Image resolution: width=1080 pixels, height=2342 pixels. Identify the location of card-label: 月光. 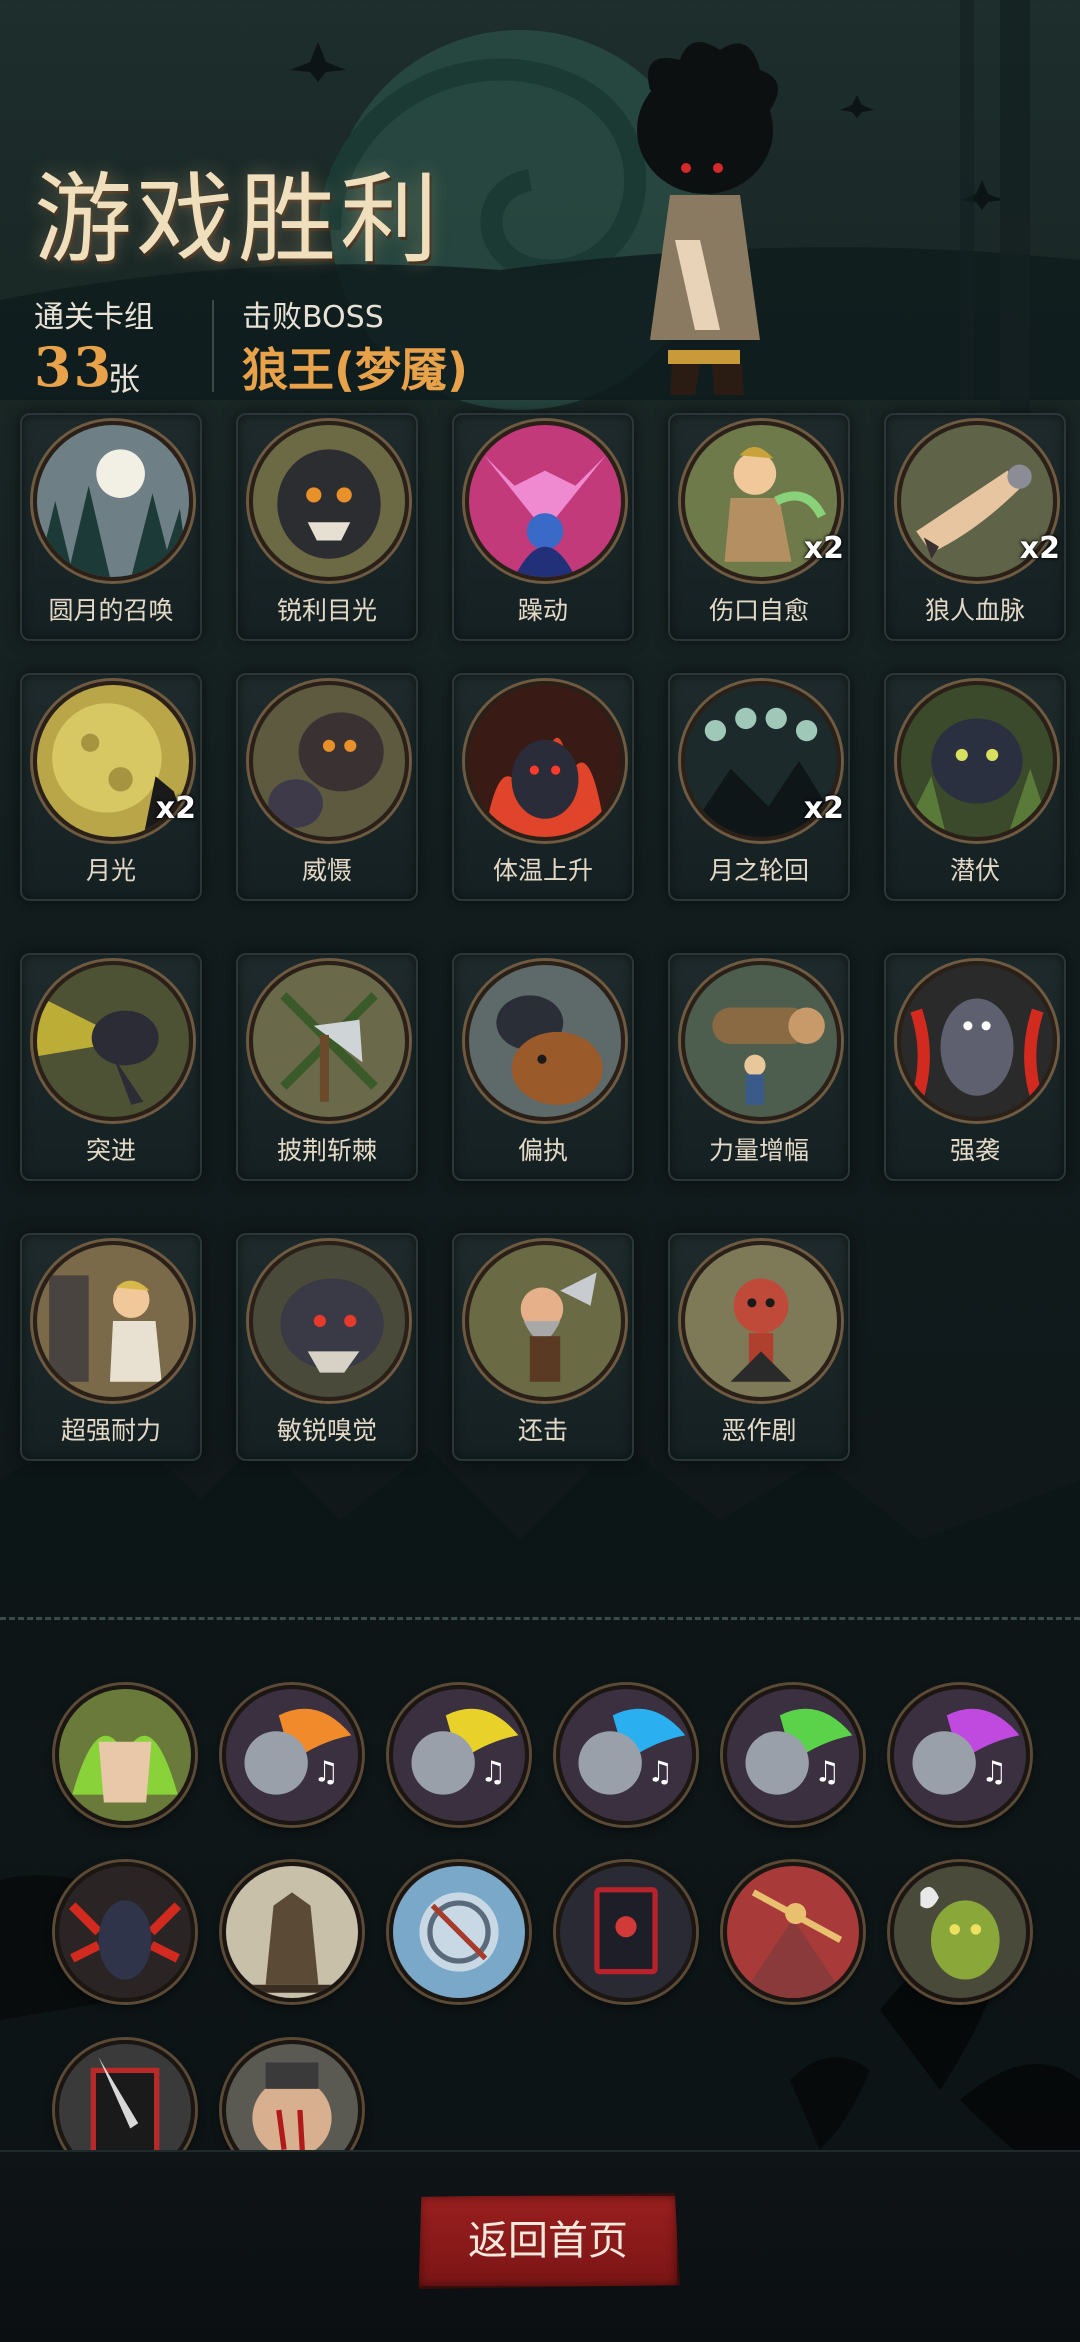
(110, 870).